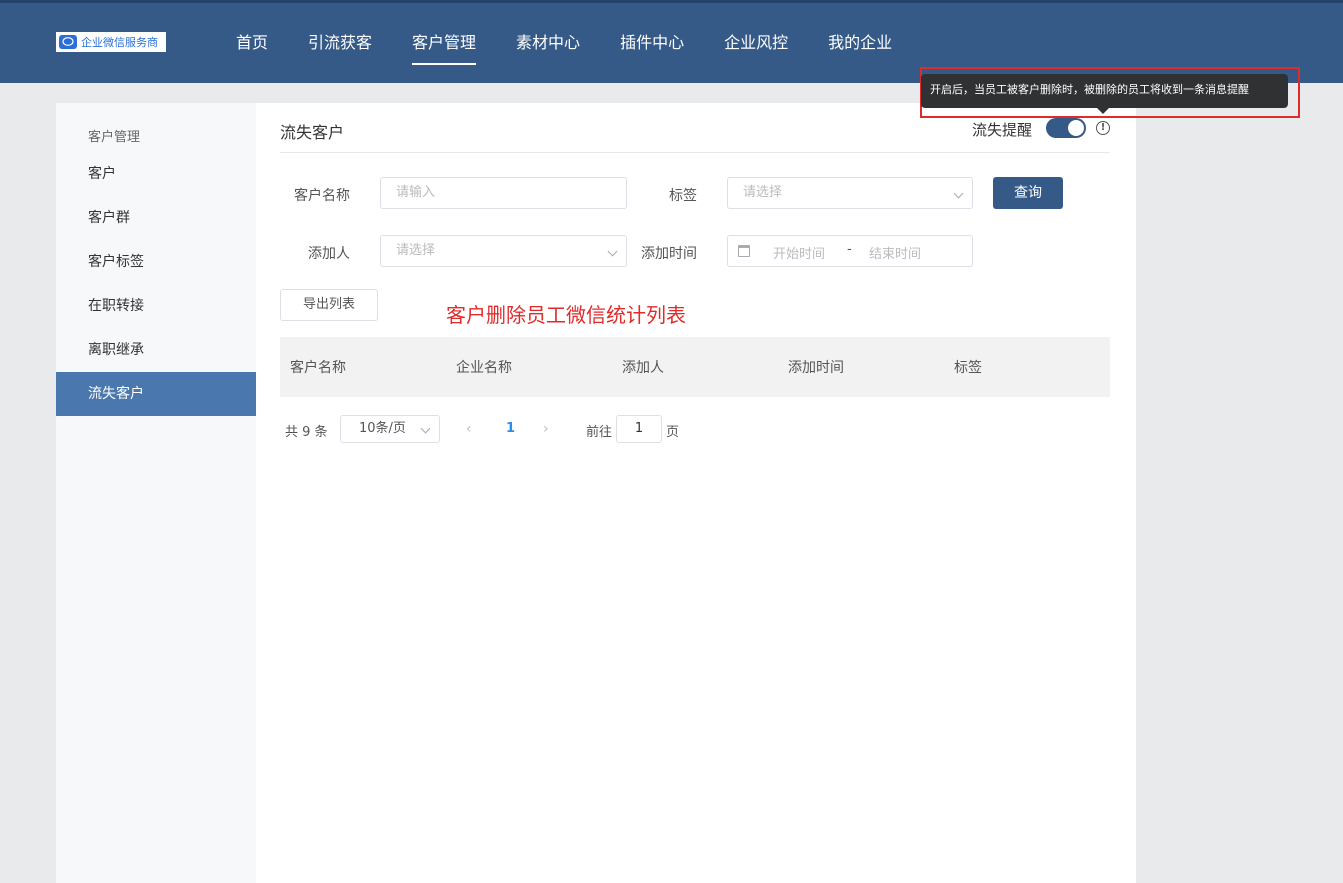  Describe the element at coordinates (695, 367) in the screenshot. I see `table-header: 客户名称 企业名称 添加人 添加时间 标签` at that location.